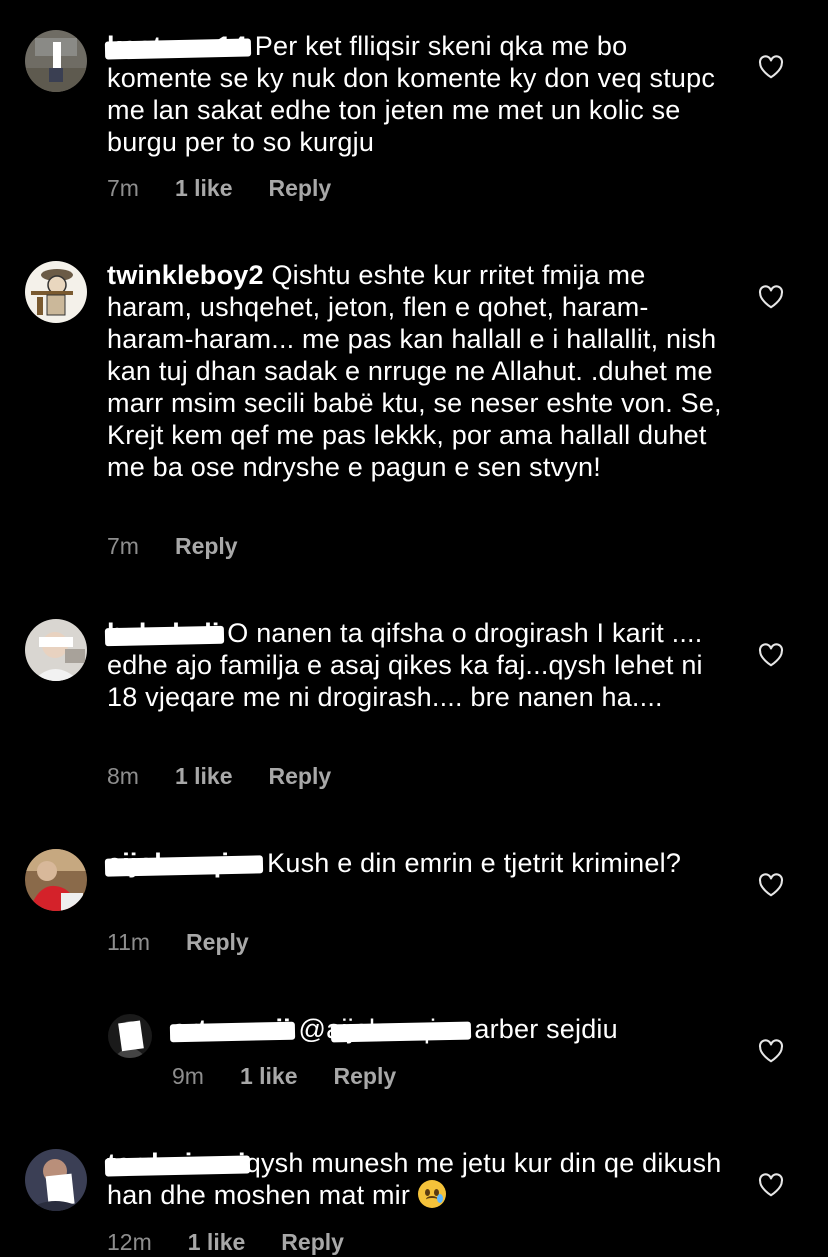 This screenshot has height=1257, width=828. I want to click on comment-body: artazemii @aijolaurqiee arber sejdiu, so click(450, 1029).